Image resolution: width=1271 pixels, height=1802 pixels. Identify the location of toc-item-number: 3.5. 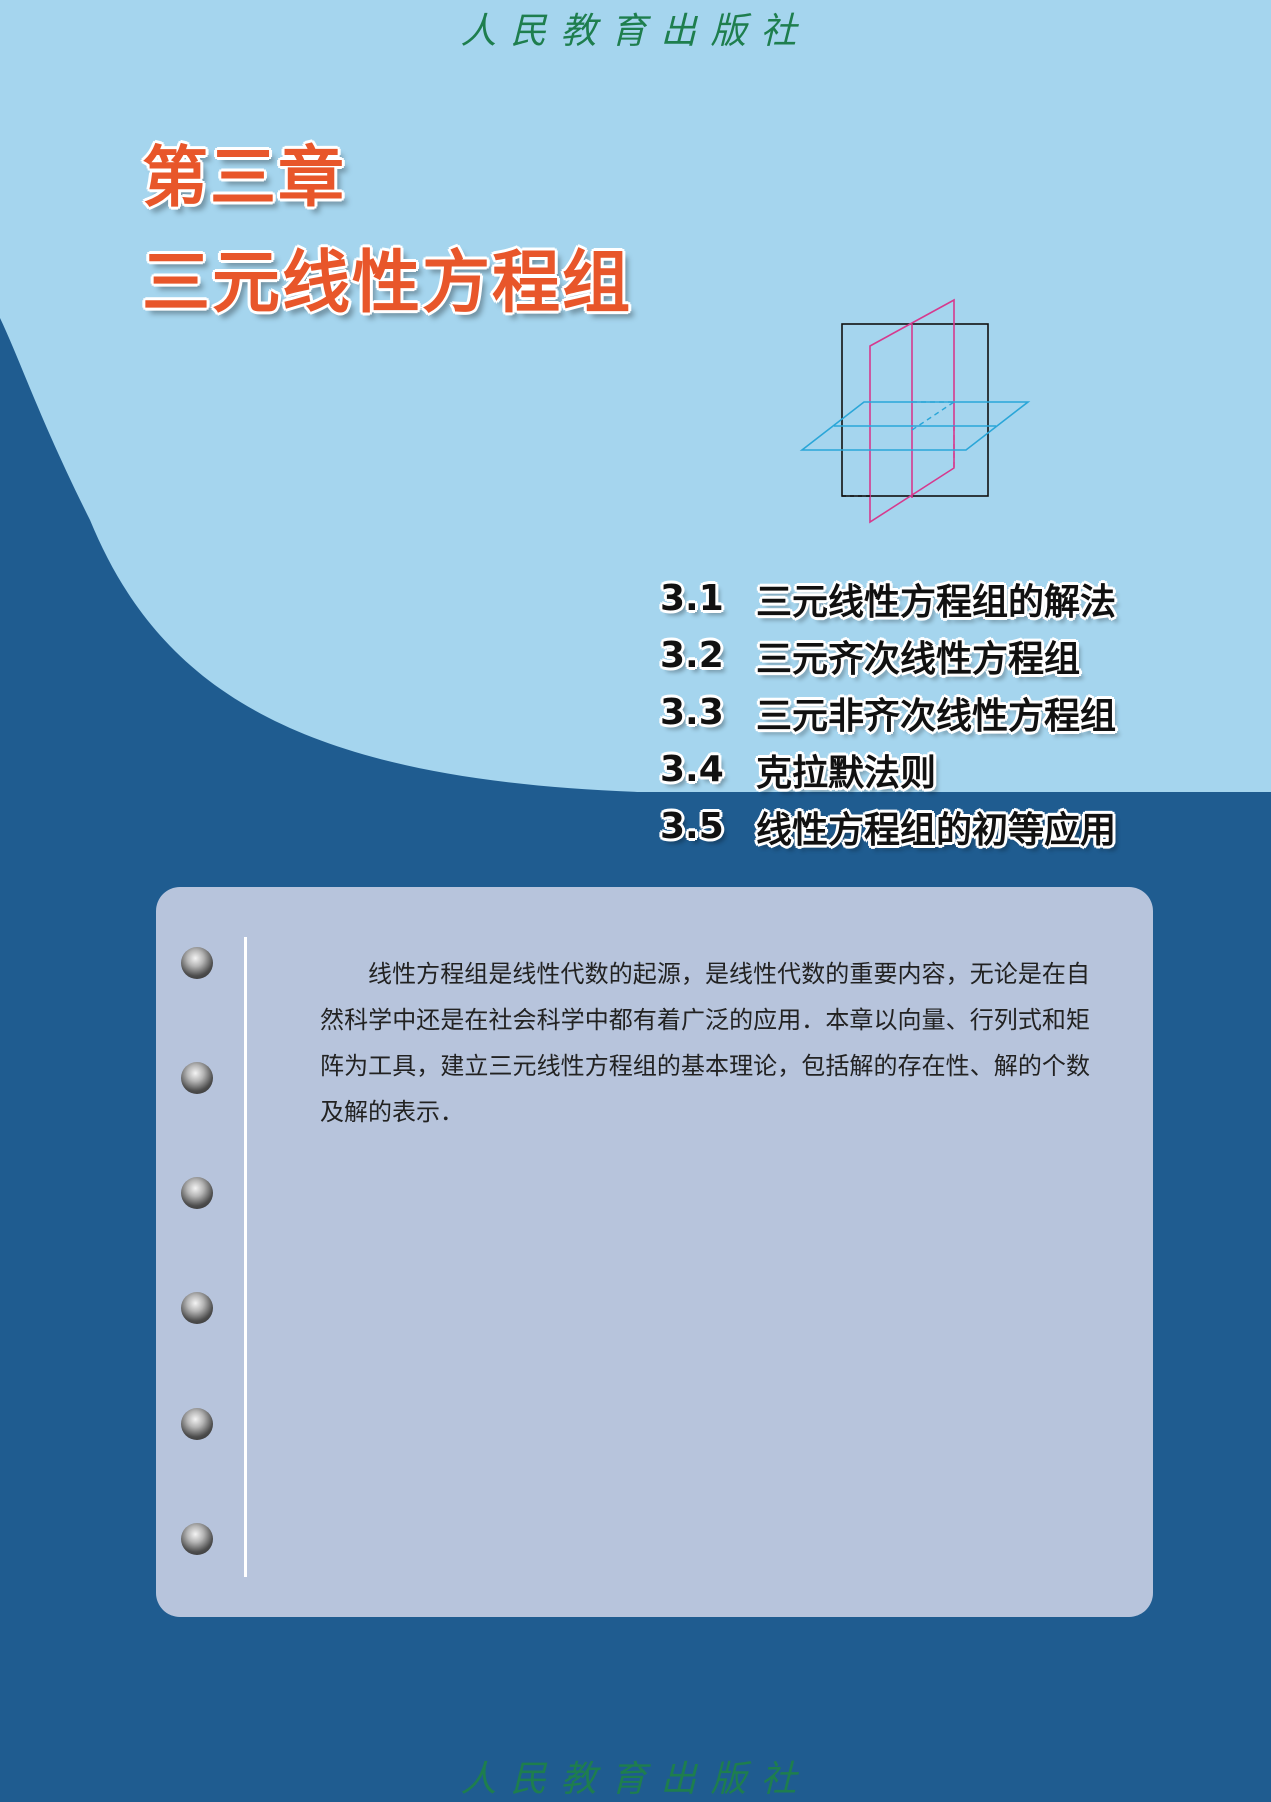
(692, 826).